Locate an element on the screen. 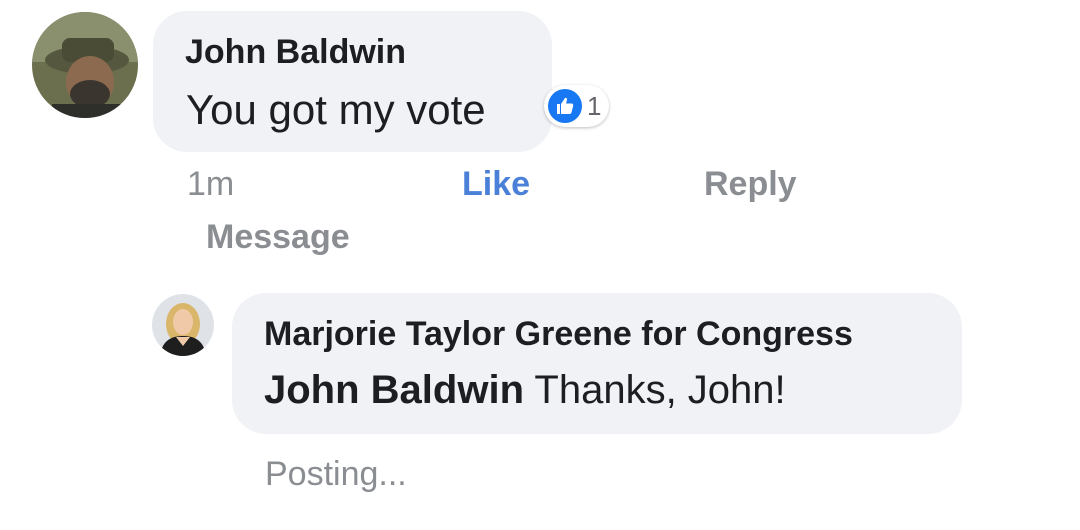 The height and width of the screenshot is (530, 1080). reaction-count: 1 is located at coordinates (594, 105).